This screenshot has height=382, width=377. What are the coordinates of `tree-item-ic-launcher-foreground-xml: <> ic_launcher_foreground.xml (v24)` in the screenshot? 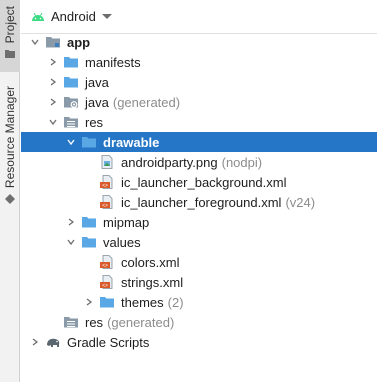 It's located at (199, 202).